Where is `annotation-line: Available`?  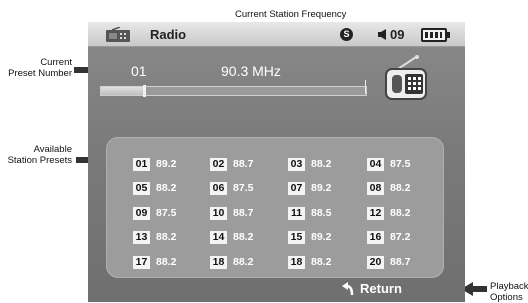 annotation-line: Available is located at coordinates (52, 149).